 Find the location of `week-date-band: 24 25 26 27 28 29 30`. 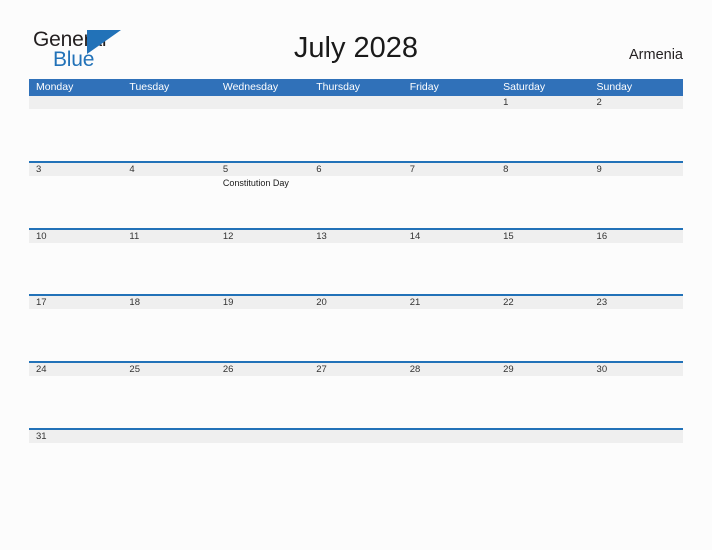

week-date-band: 24 25 26 27 28 29 30 is located at coordinates (356, 370).